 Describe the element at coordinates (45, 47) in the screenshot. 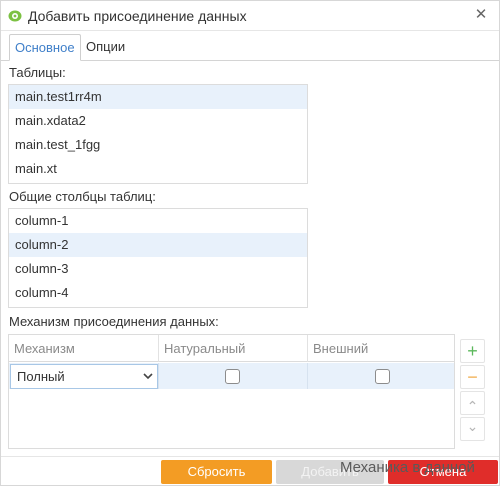

I see `tab-main: Основное` at that location.